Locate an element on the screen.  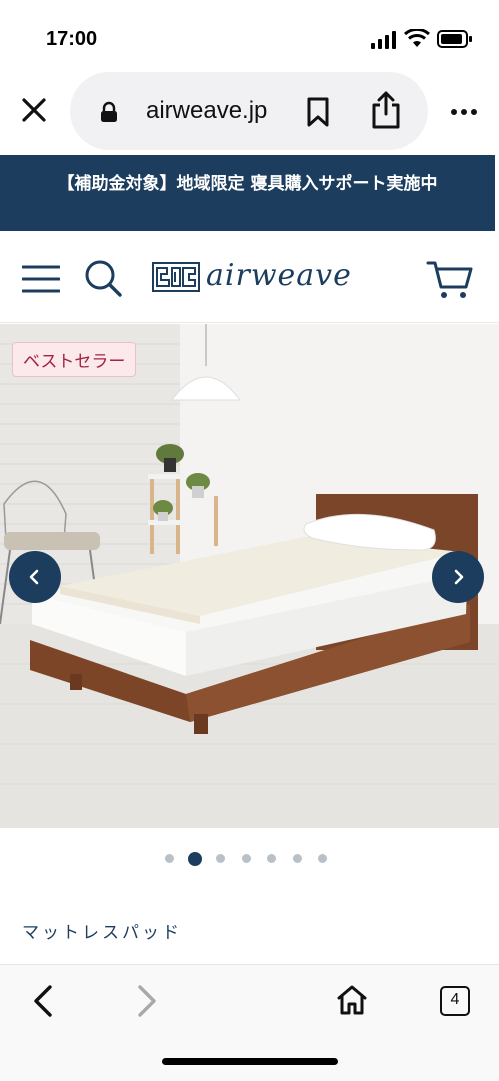
header-divider is located at coordinates (249, 322).